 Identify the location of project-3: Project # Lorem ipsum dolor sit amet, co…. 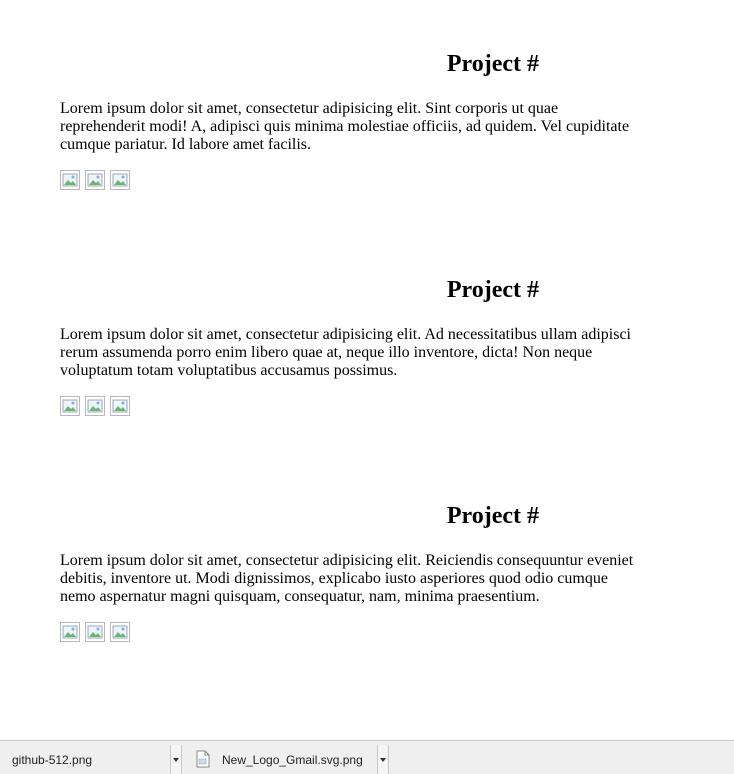
(350, 572).